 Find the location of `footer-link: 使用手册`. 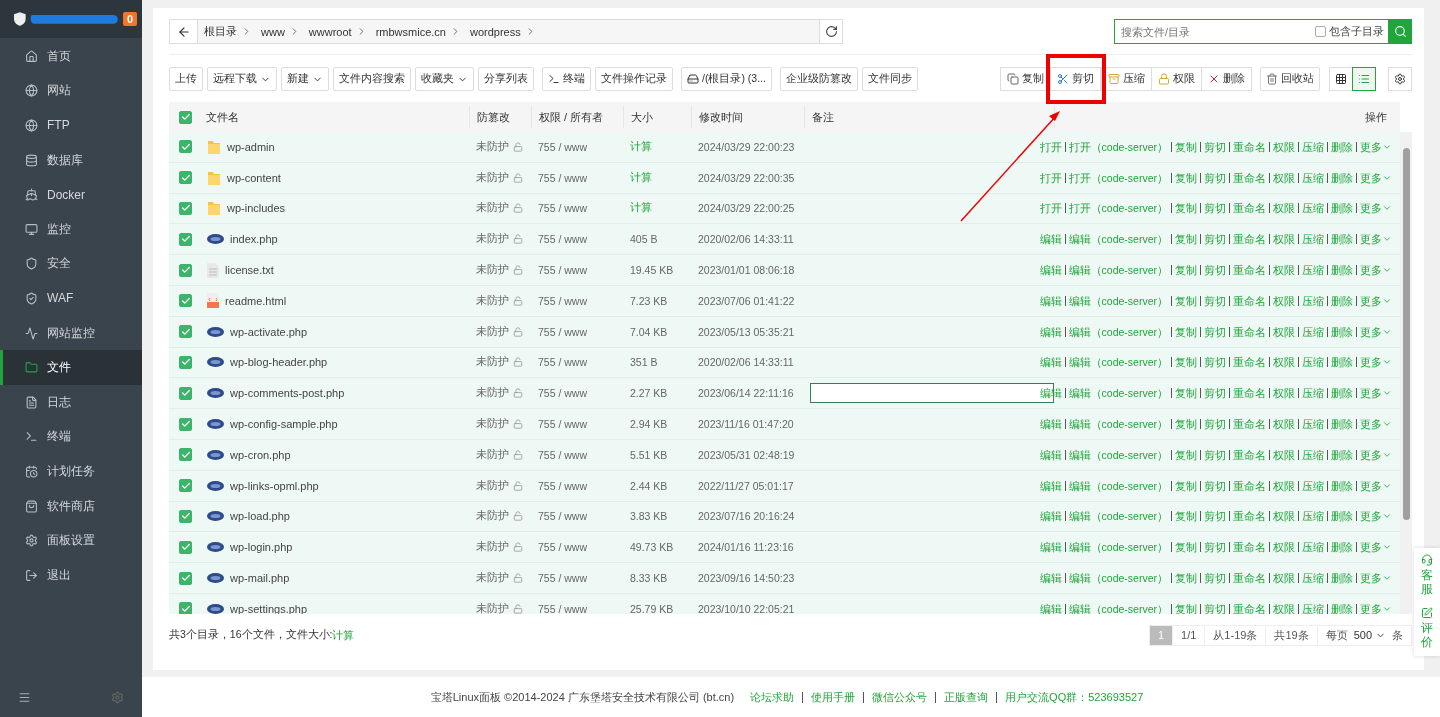

footer-link: 使用手册 is located at coordinates (833, 697).